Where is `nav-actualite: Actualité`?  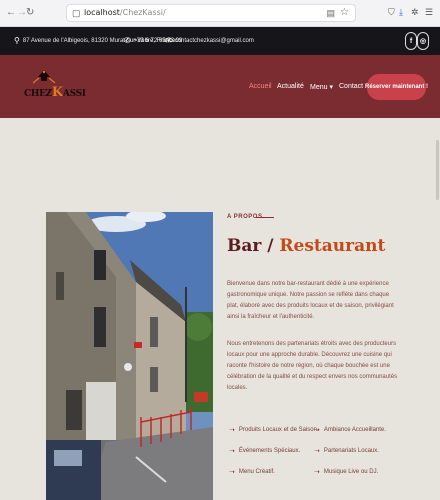
nav-actualite: Actualité is located at coordinates (290, 86).